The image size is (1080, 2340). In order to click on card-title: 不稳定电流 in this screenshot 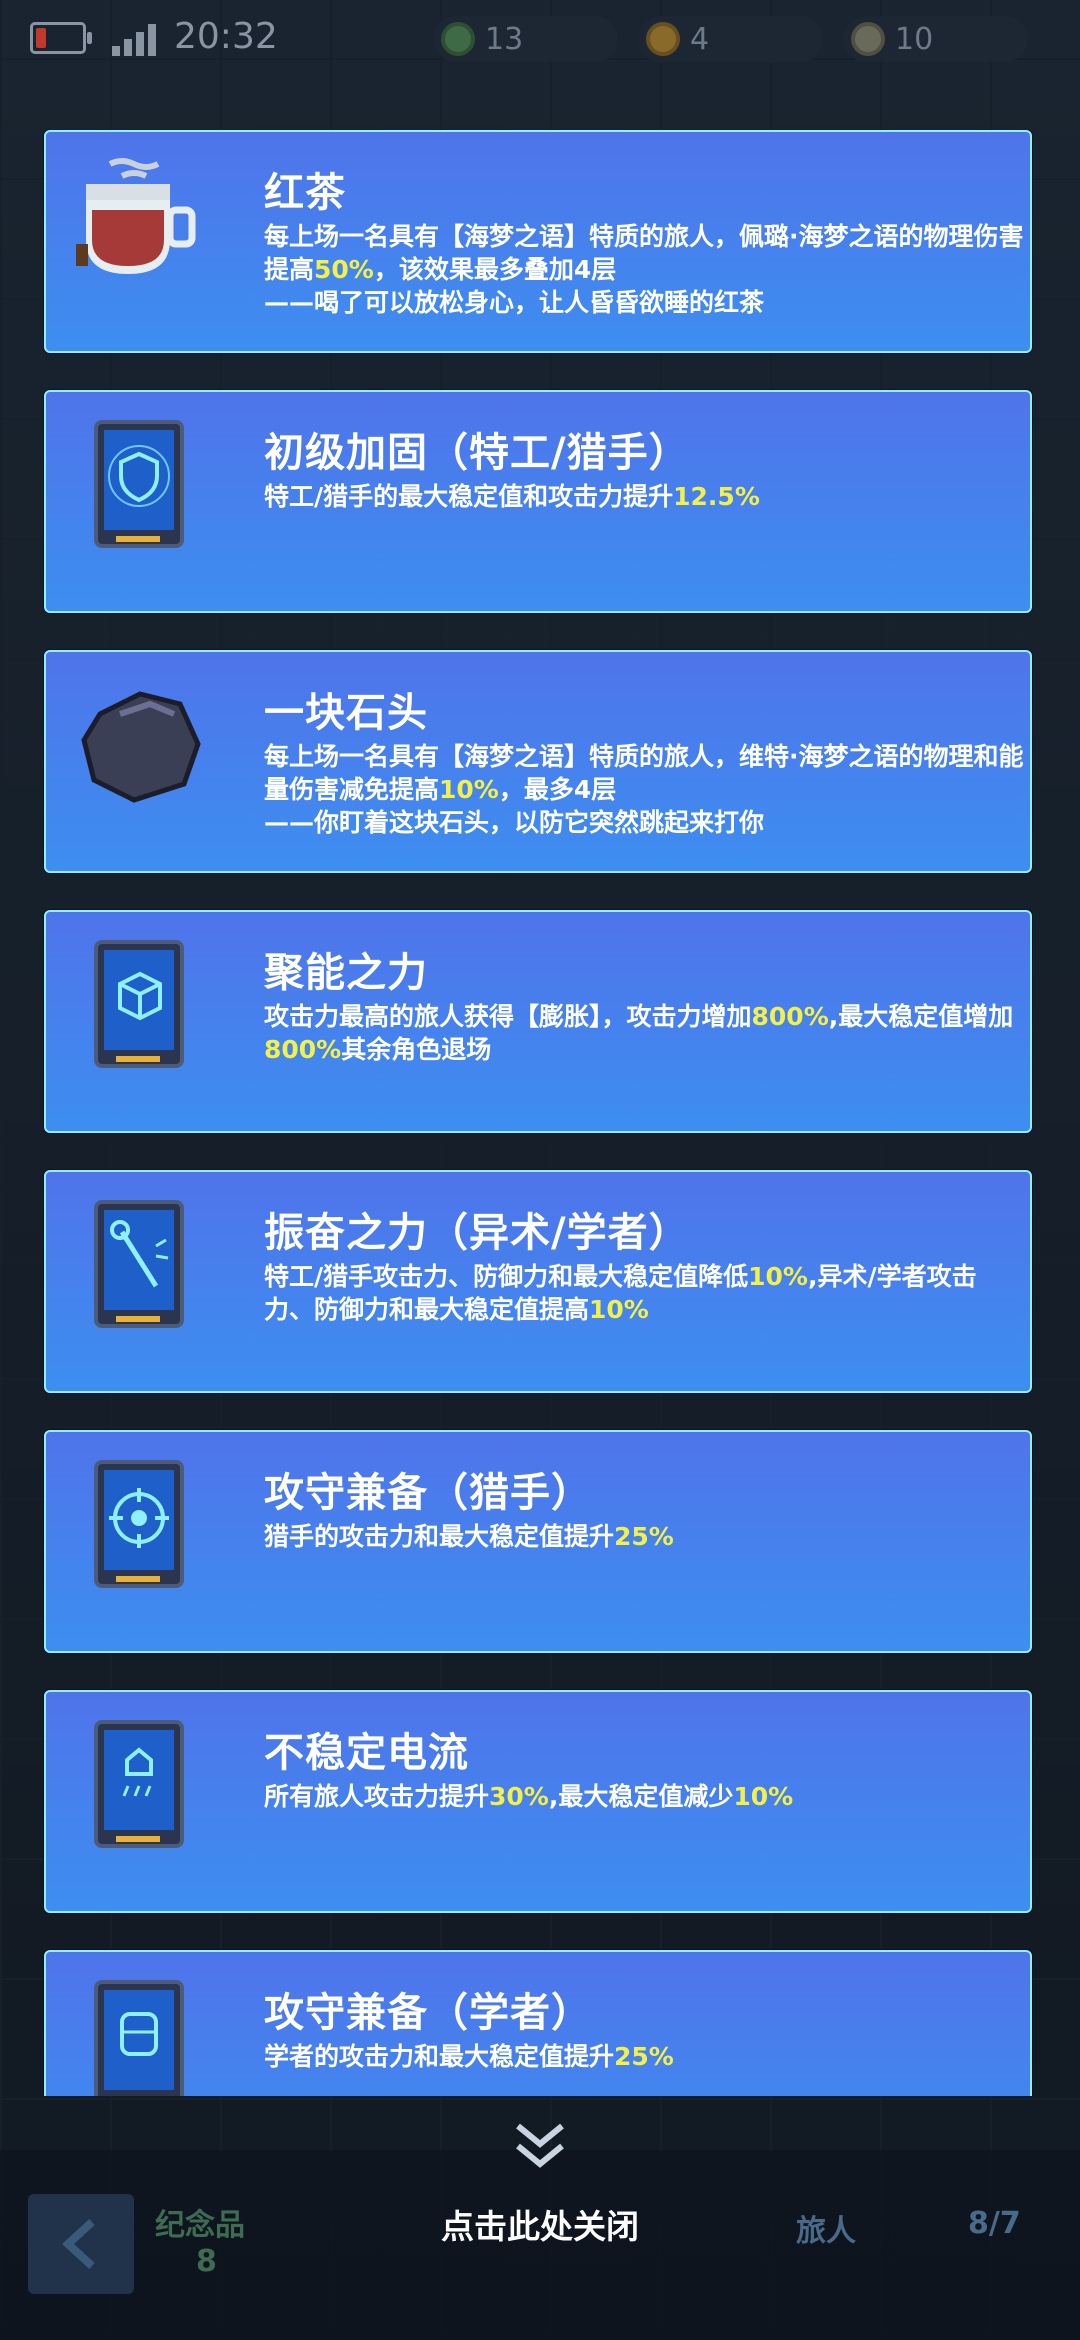, I will do `click(366, 1753)`.